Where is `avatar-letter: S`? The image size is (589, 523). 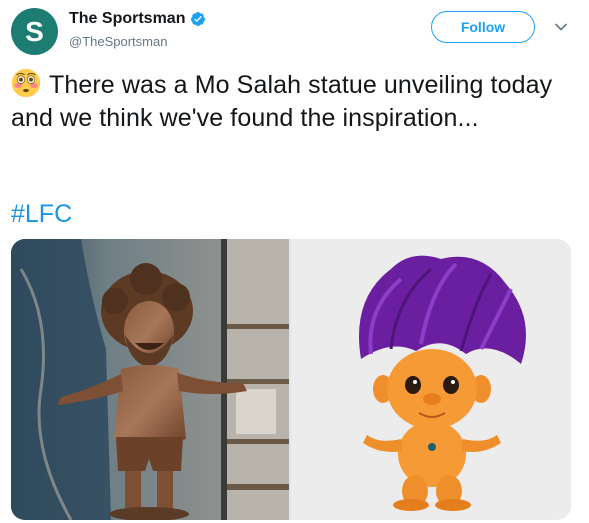 avatar-letter: S is located at coordinates (34, 31).